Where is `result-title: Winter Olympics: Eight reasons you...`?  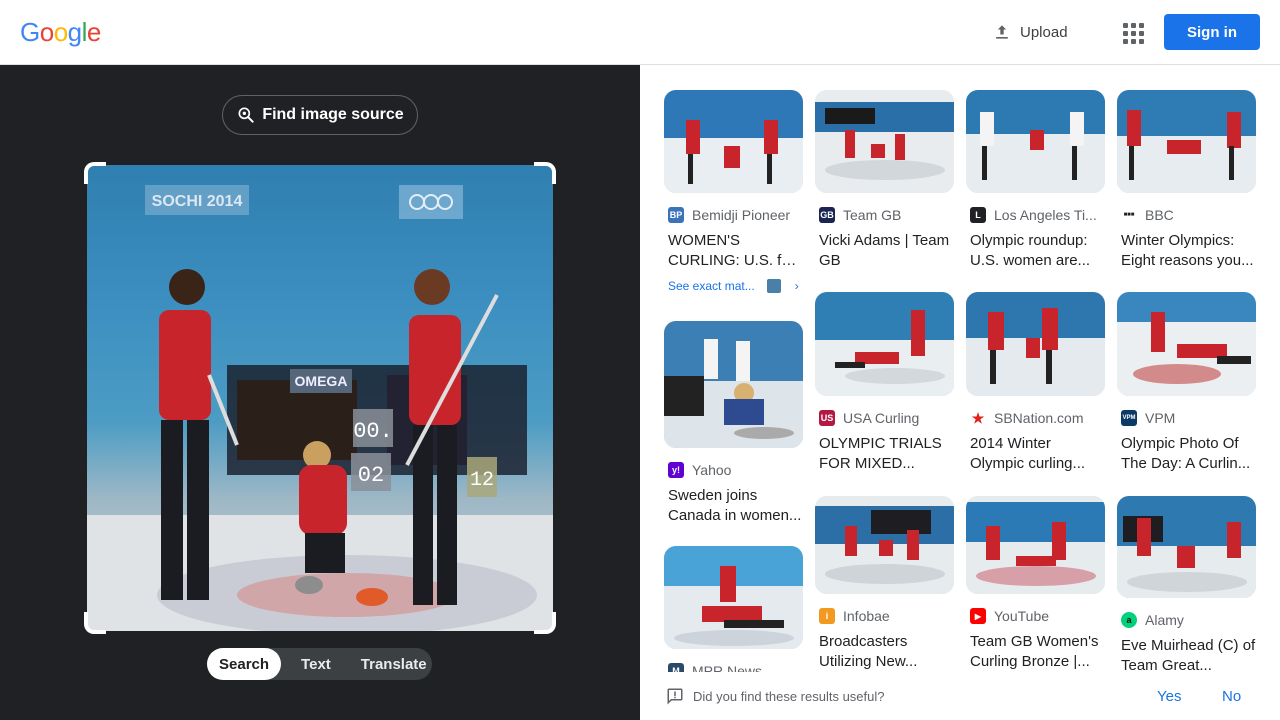
result-title: Winter Olympics: Eight reasons you... is located at coordinates (1187, 251).